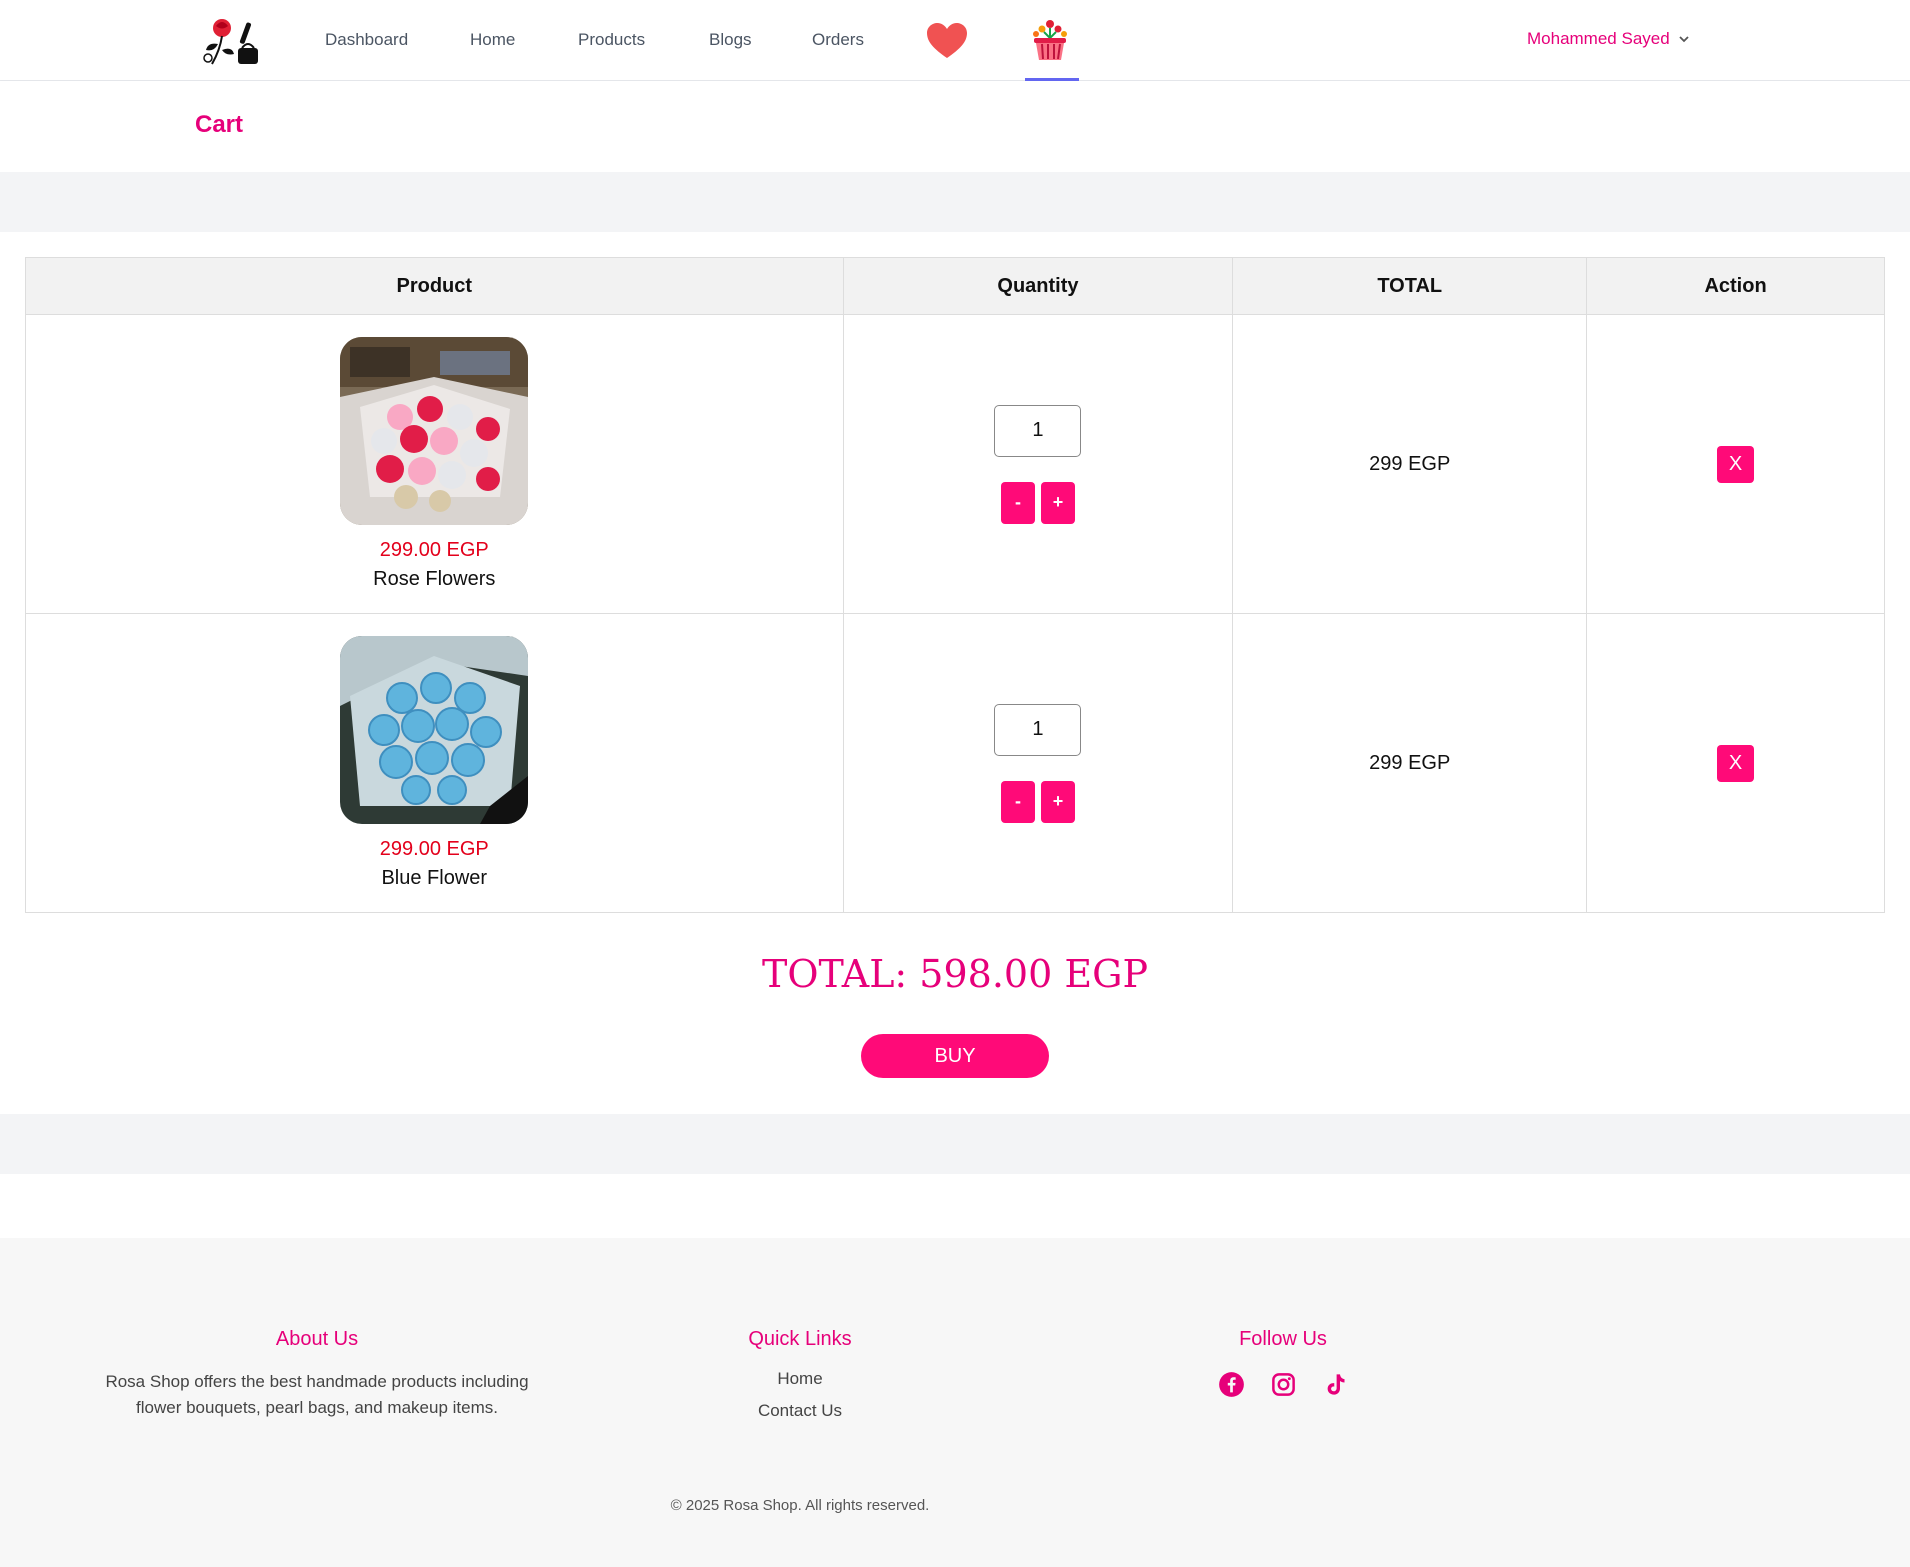  What do you see at coordinates (1598, 38) in the screenshot?
I see `user-name: Mohammed Sayed` at bounding box center [1598, 38].